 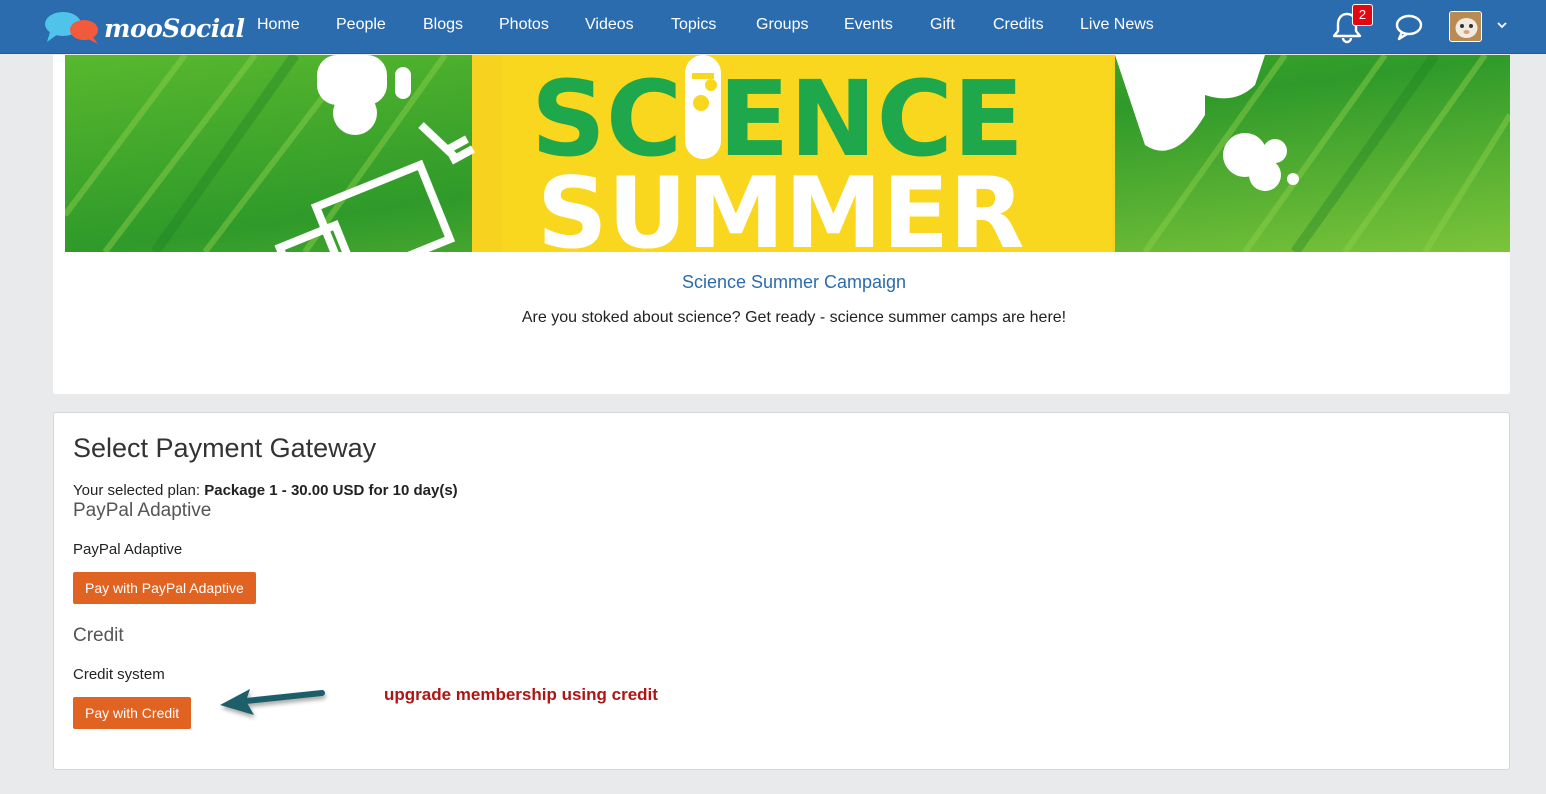 What do you see at coordinates (1036, 27) in the screenshot?
I see `nav-credits: Credits` at bounding box center [1036, 27].